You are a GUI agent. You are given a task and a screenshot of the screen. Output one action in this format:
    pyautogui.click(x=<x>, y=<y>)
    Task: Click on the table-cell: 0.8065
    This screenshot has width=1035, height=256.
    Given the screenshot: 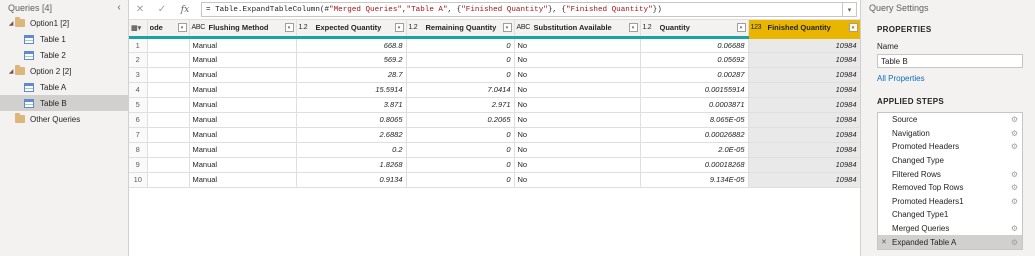 What is the action you would take?
    pyautogui.click(x=351, y=120)
    